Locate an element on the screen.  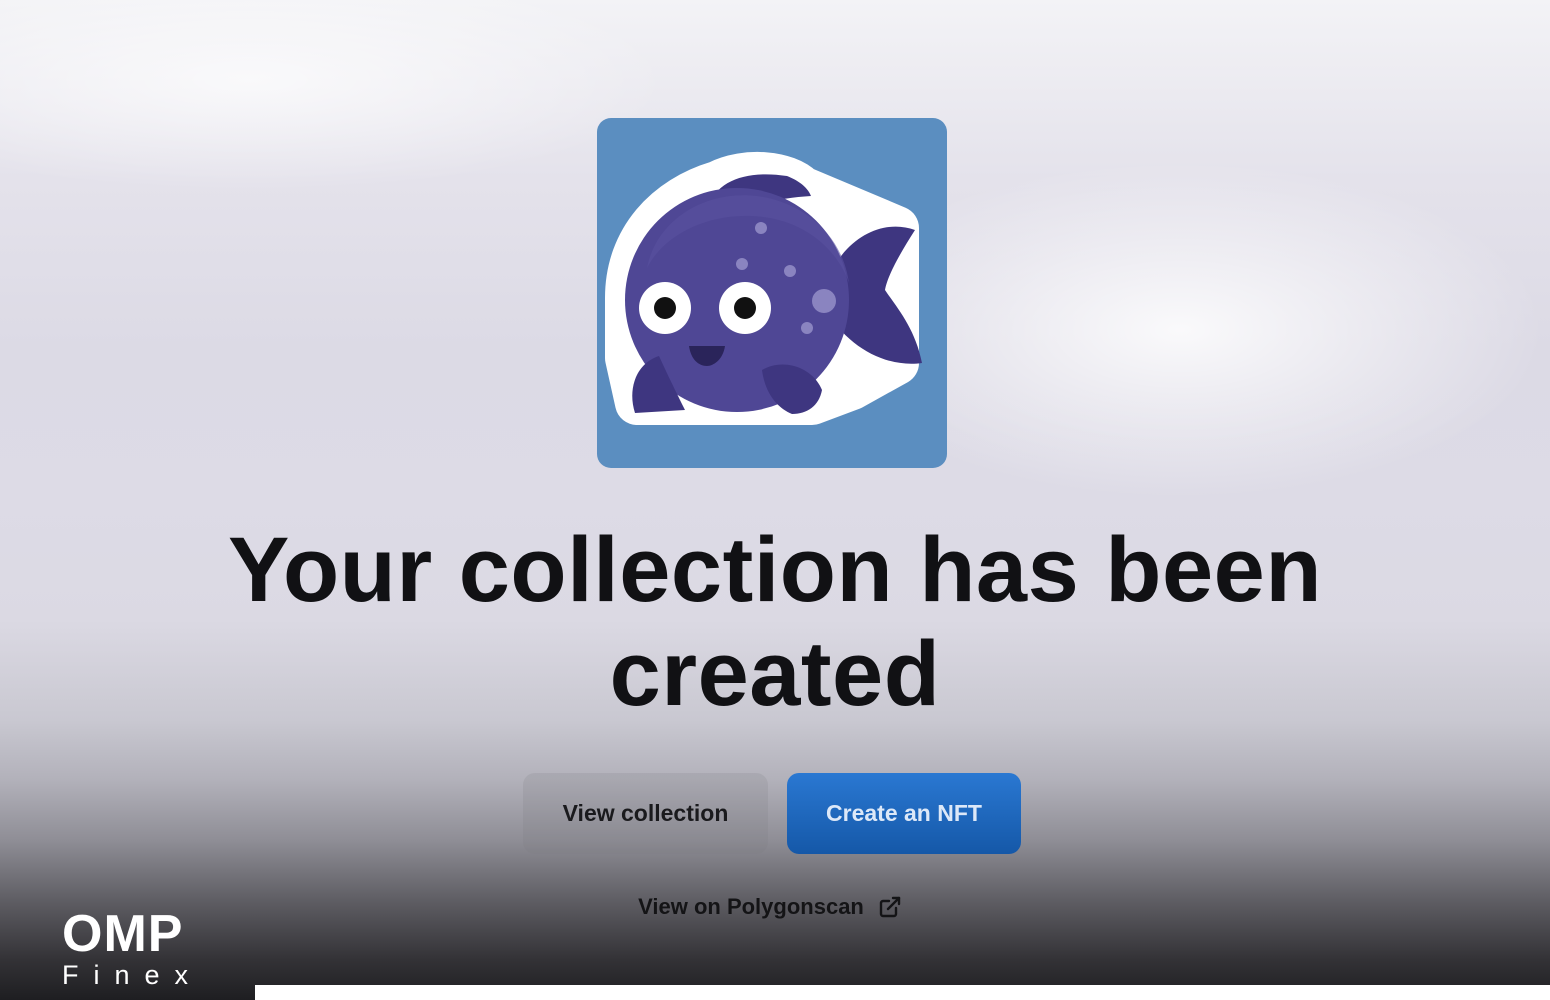
view-collection-button: View collection is located at coordinates (645, 813).